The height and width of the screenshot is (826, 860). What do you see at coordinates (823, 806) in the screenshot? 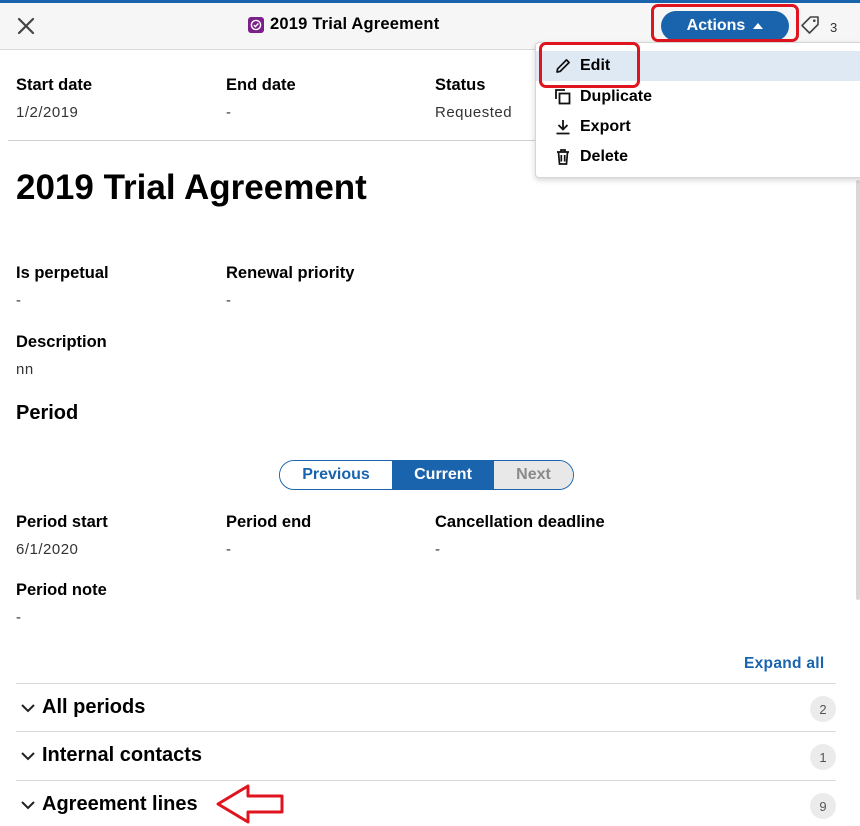
I see `count-badge: 9` at bounding box center [823, 806].